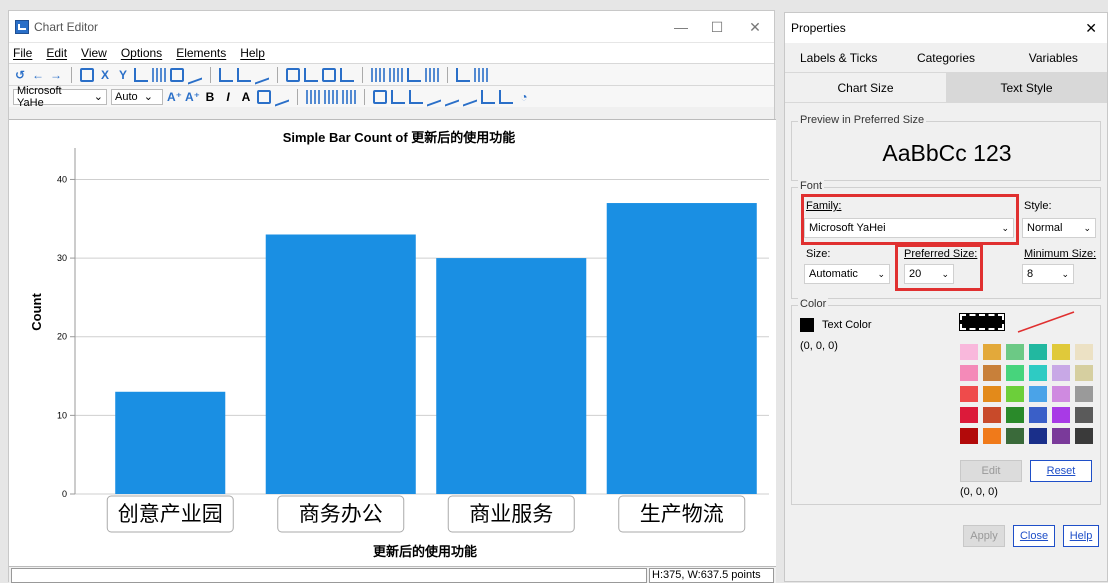  I want to click on x-category-label: 商业服务, so click(511, 514).